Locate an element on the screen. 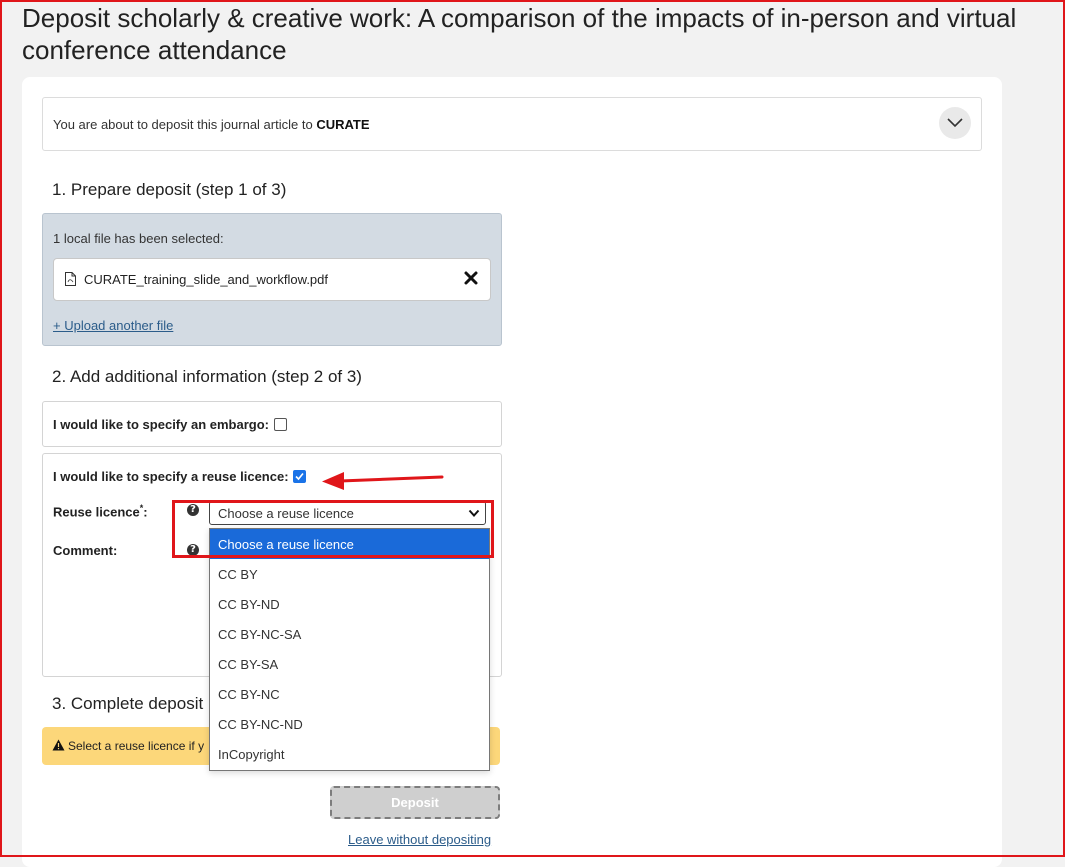 Image resolution: width=1065 pixels, height=867 pixels. leave-without-depositing-link: Leave without depositing is located at coordinates (419, 839).